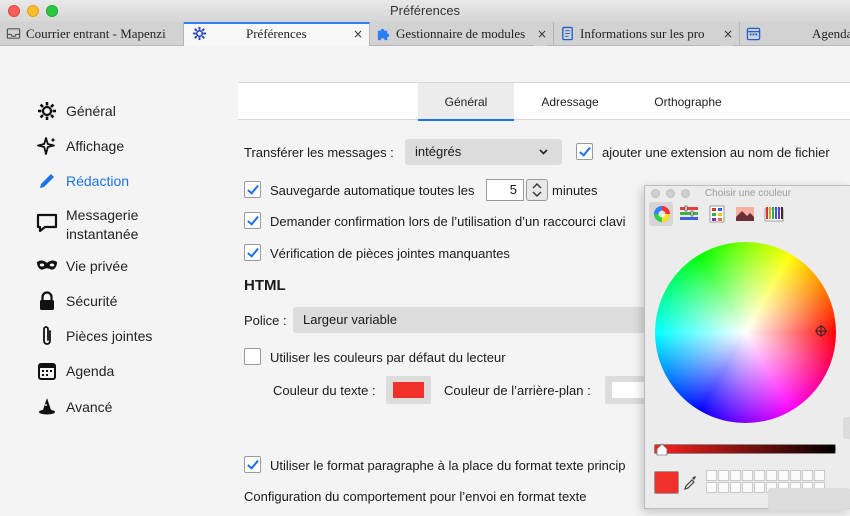 Image resolution: width=850 pixels, height=516 pixels. I want to click on sidebar-item-security: Sécurité, so click(76, 301).